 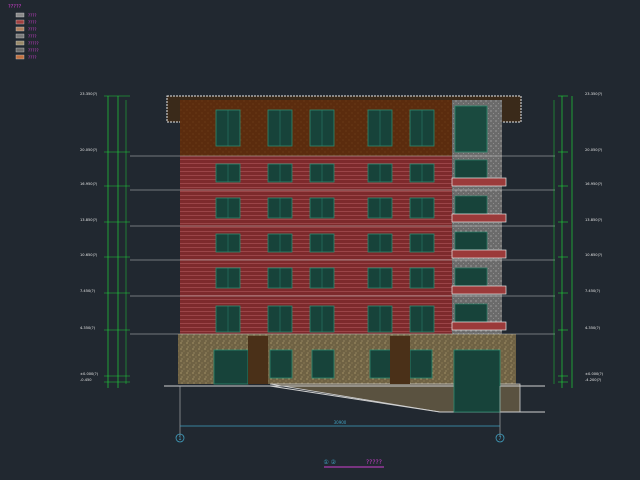 I want to click on drawing-title: ?????, so click(x=374, y=462).